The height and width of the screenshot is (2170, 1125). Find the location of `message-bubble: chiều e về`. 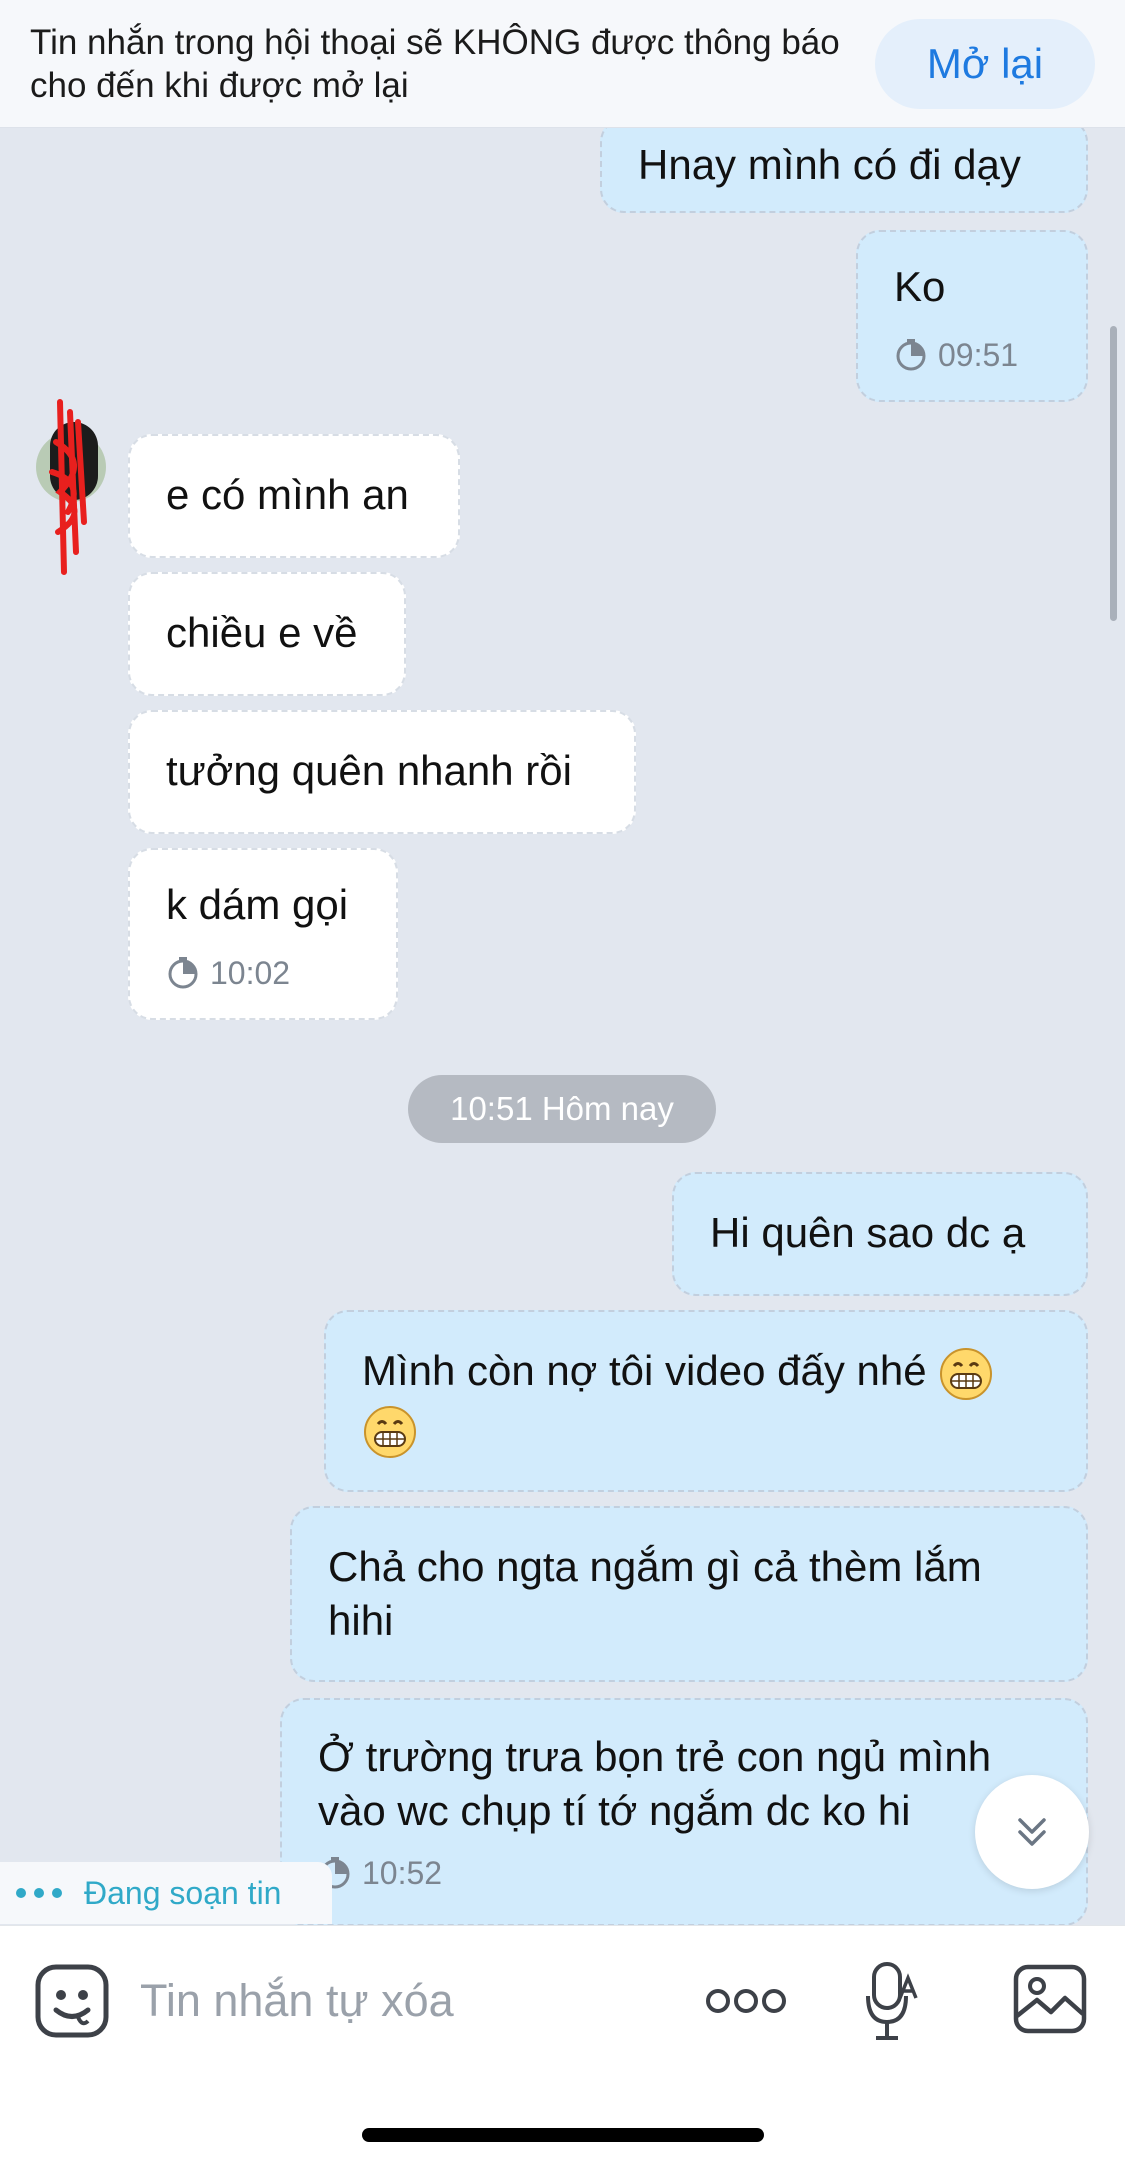

message-bubble: chiều e về is located at coordinates (267, 634).